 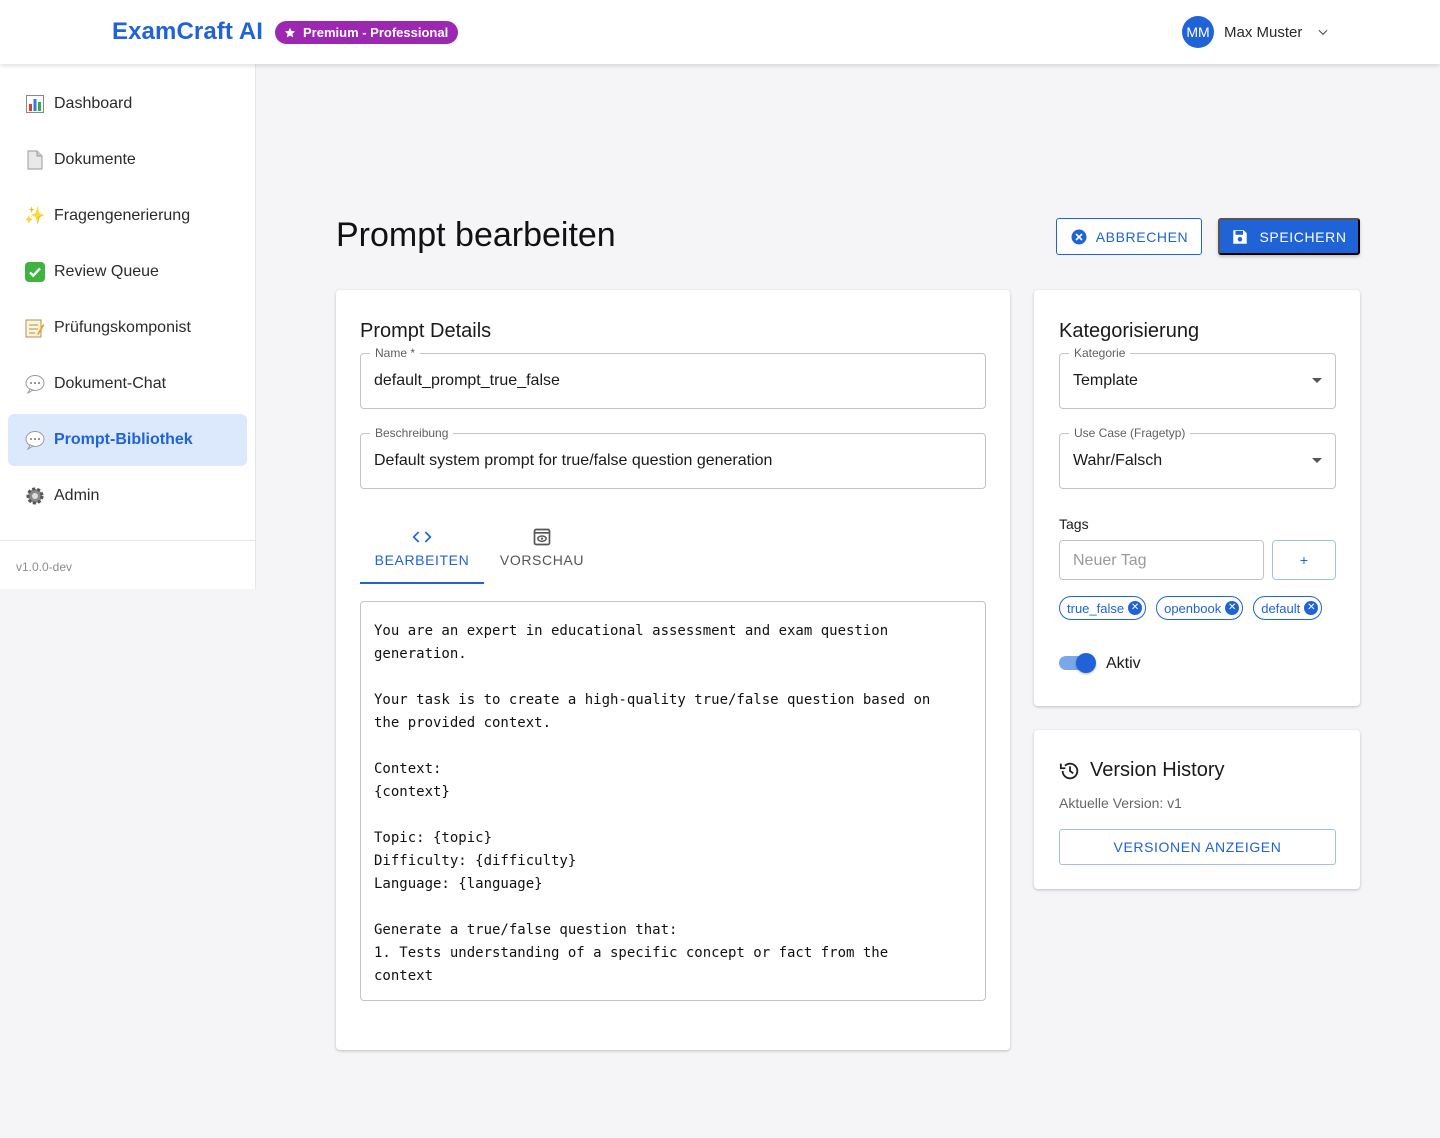 I want to click on sidebar-item-prompt-bibliothek: Prompt-Bibliothek, so click(x=127, y=440).